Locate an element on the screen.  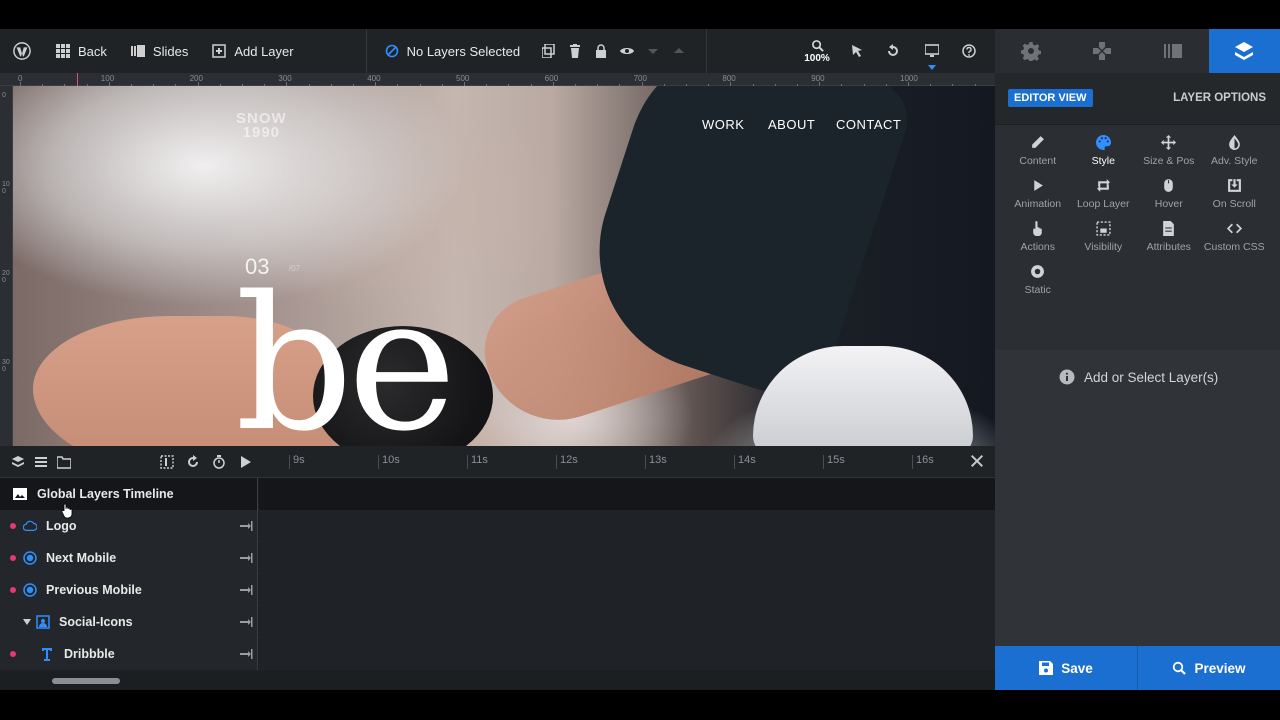
add-layer-button: Add Layer is located at coordinates (282, 51).